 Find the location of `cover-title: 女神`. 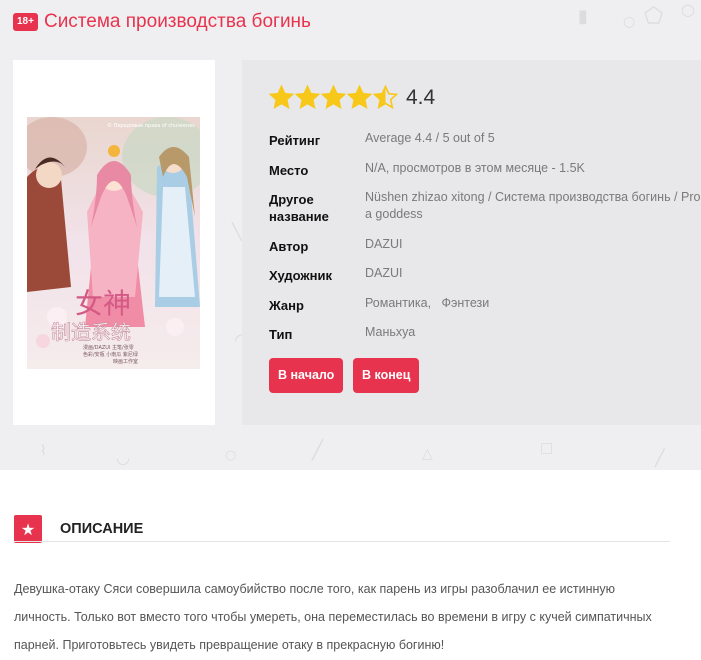

cover-title: 女神 is located at coordinates (103, 303).